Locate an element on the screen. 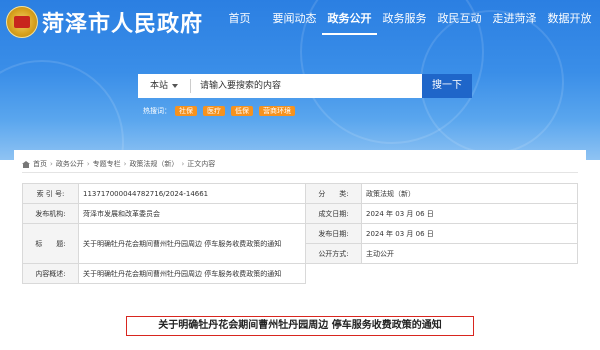 This screenshot has height=350, width=600. hot-word-tag: 低保 is located at coordinates (242, 111).